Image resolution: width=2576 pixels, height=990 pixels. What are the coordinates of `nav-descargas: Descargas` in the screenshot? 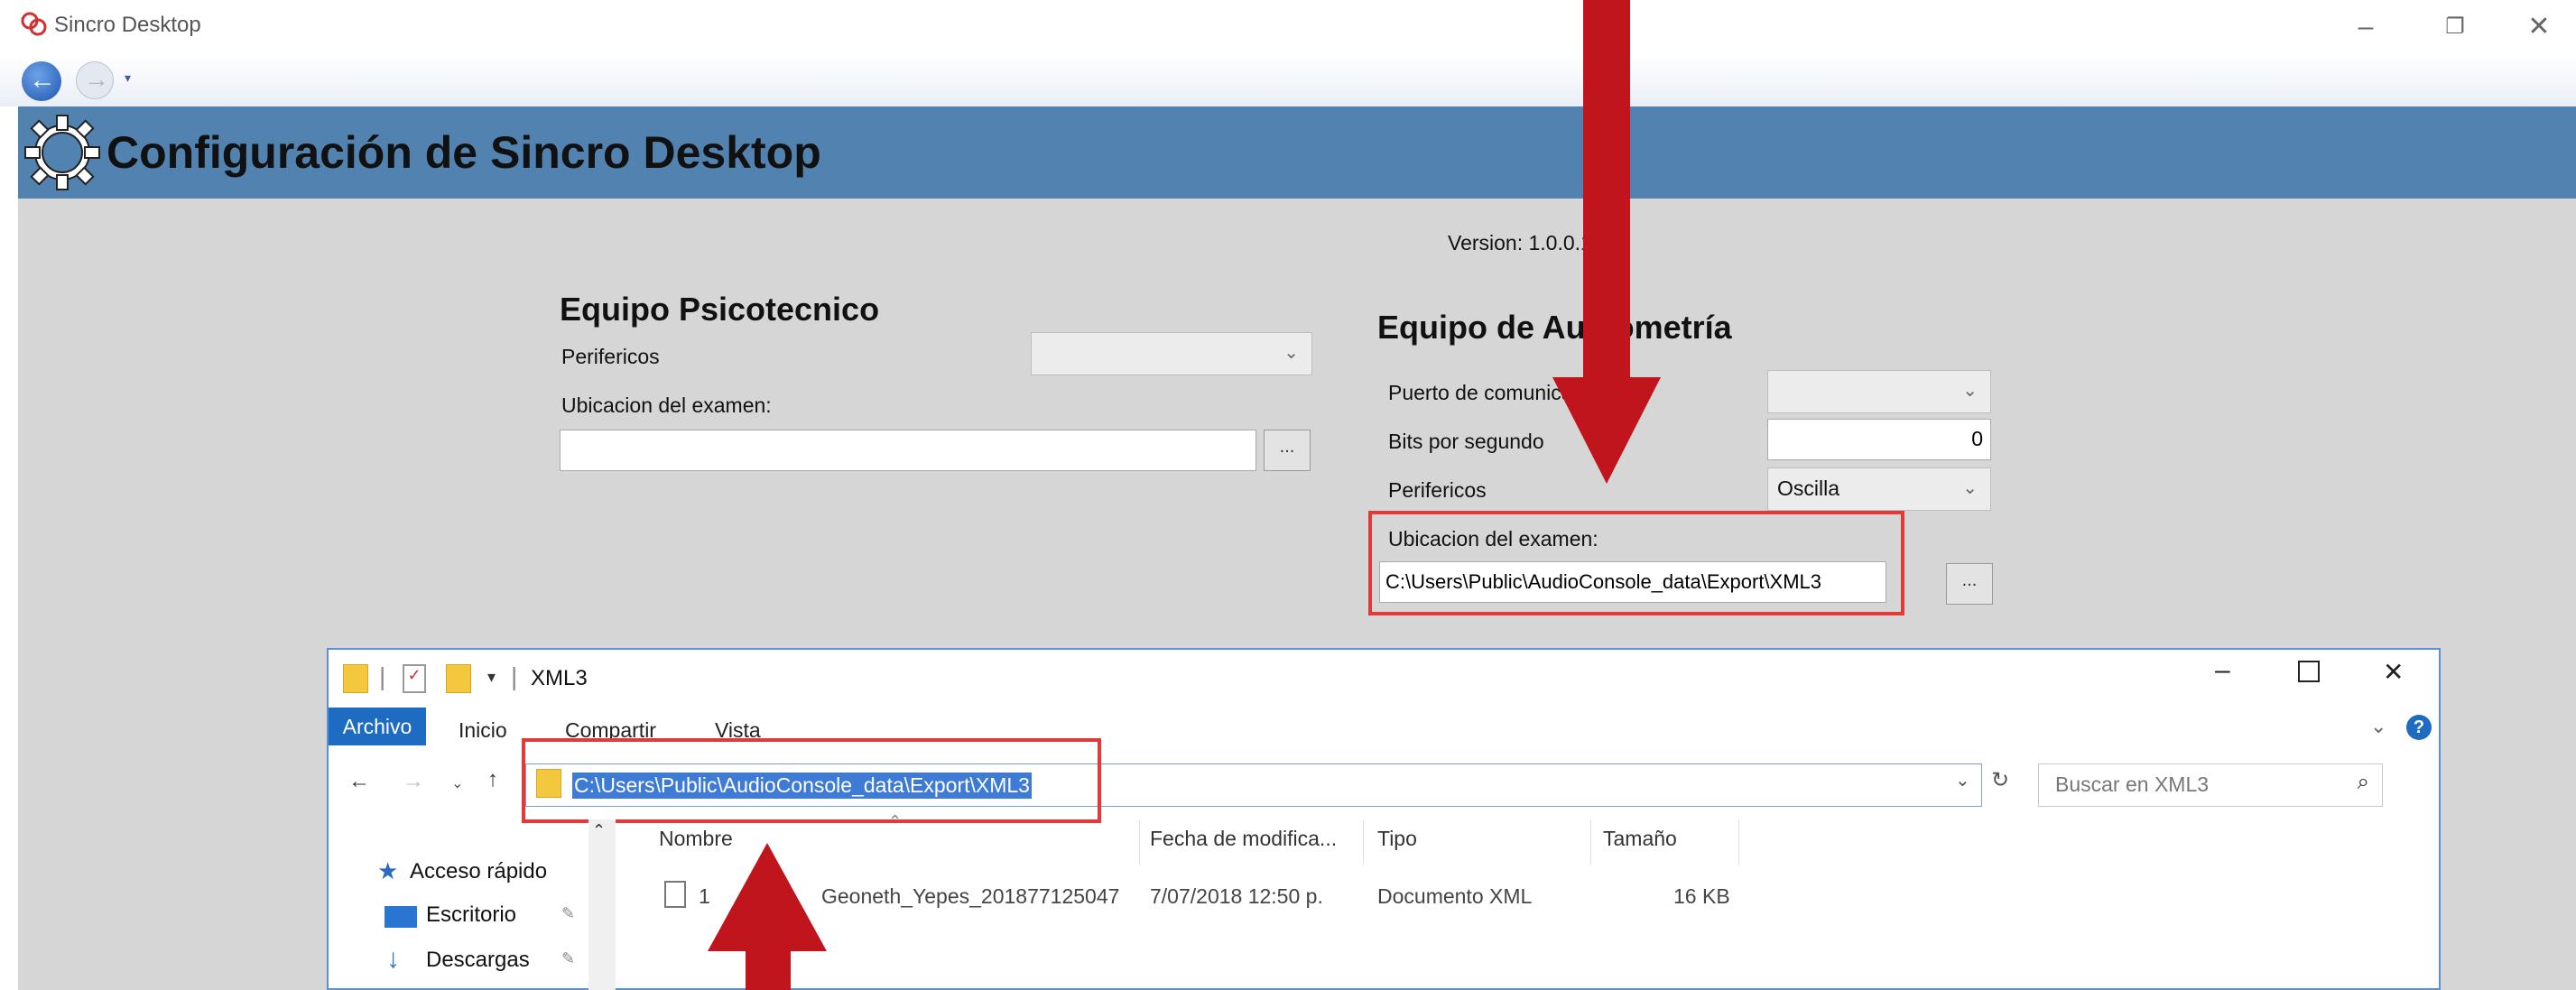 It's located at (478, 960).